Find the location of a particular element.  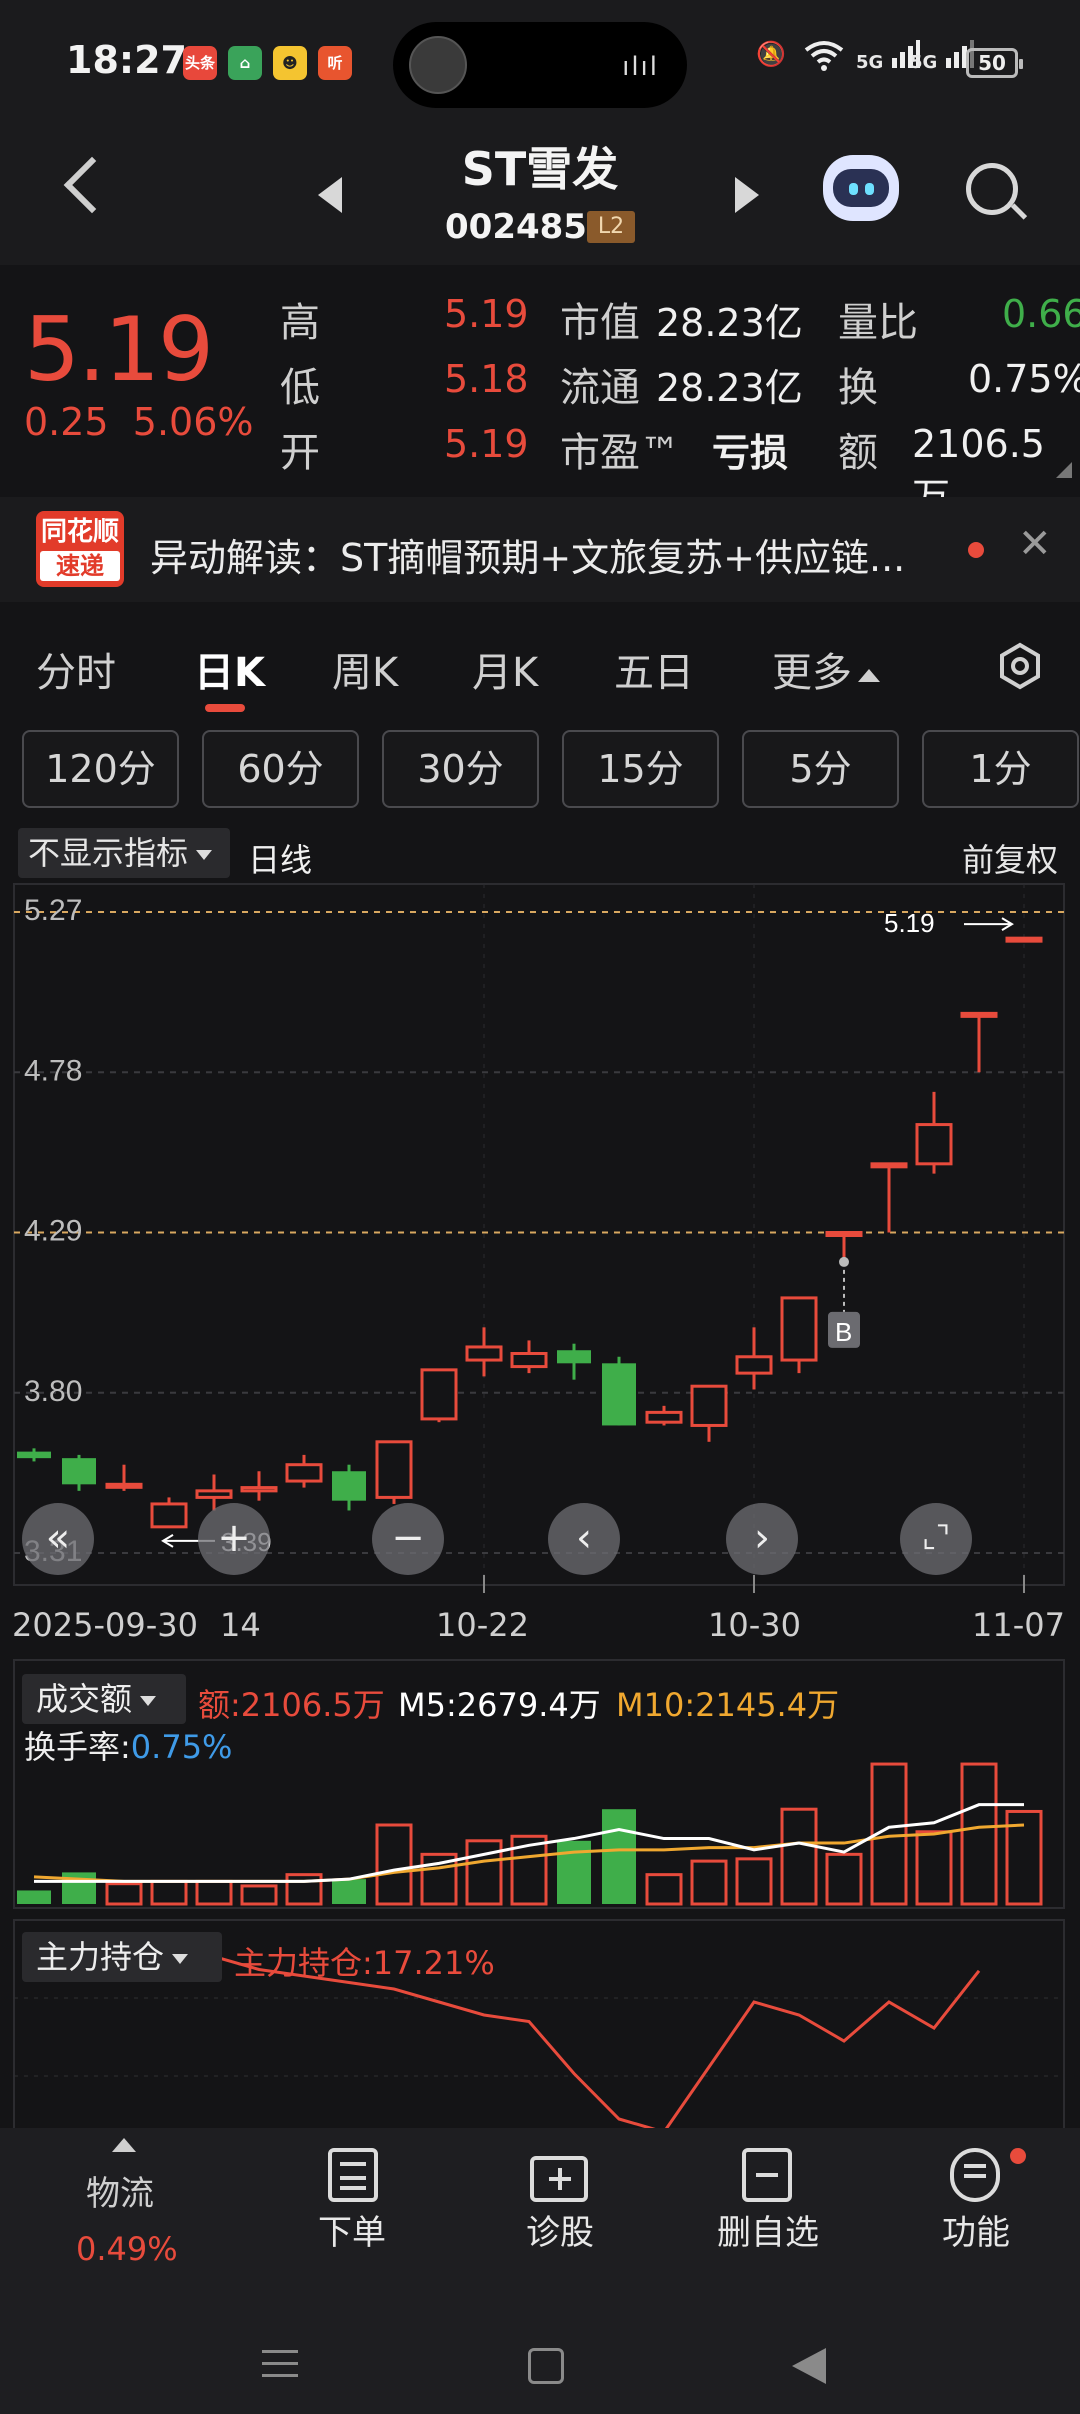

indicator-select: 不显示指标 is located at coordinates (124, 853).